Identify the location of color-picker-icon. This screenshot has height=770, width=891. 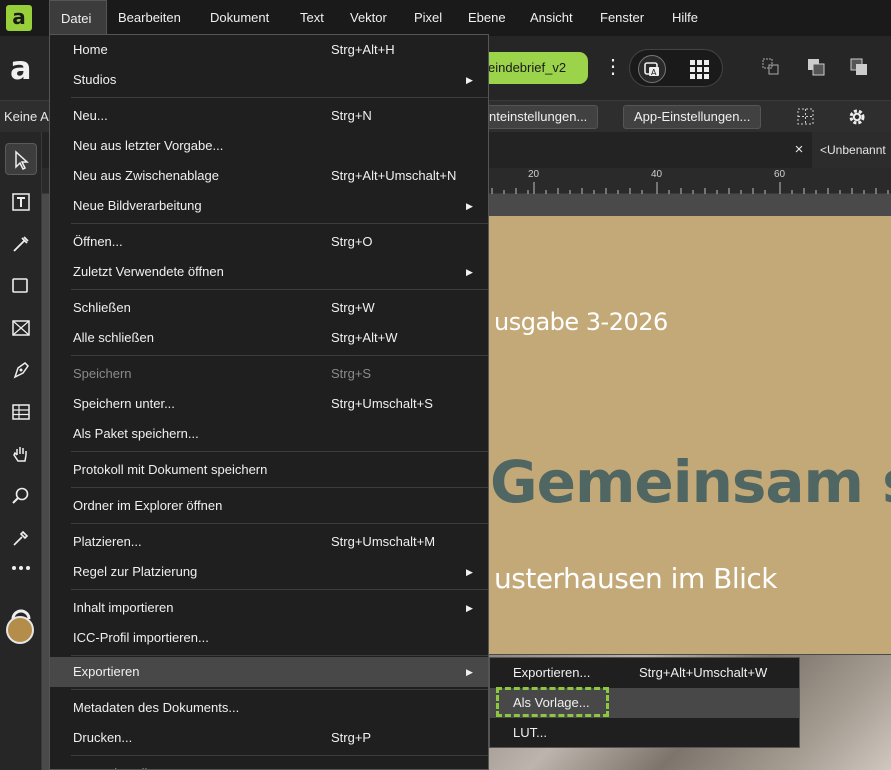
(21, 538).